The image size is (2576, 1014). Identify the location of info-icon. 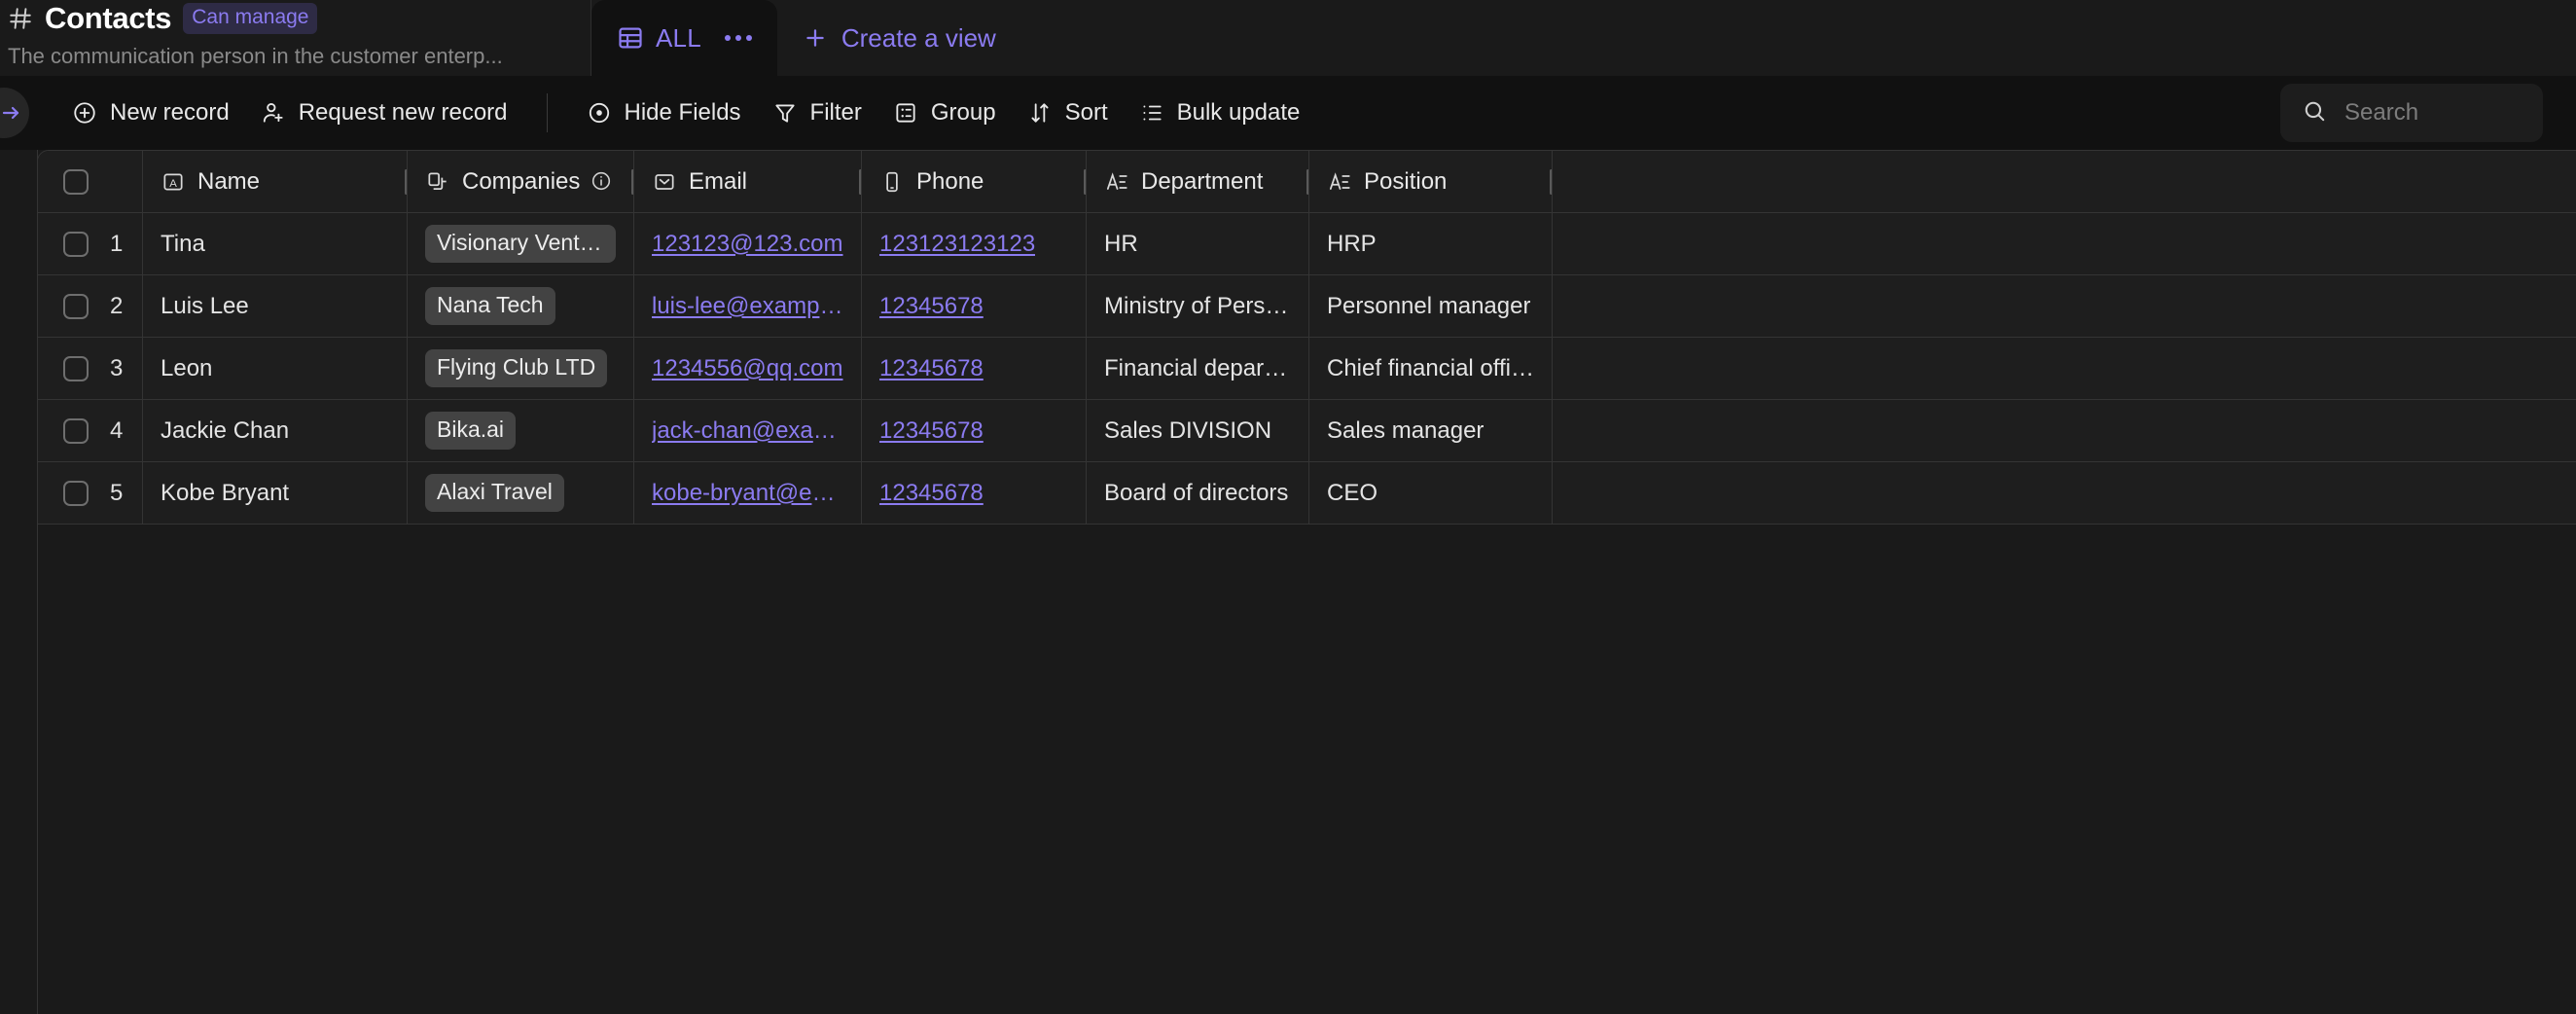
(602, 182).